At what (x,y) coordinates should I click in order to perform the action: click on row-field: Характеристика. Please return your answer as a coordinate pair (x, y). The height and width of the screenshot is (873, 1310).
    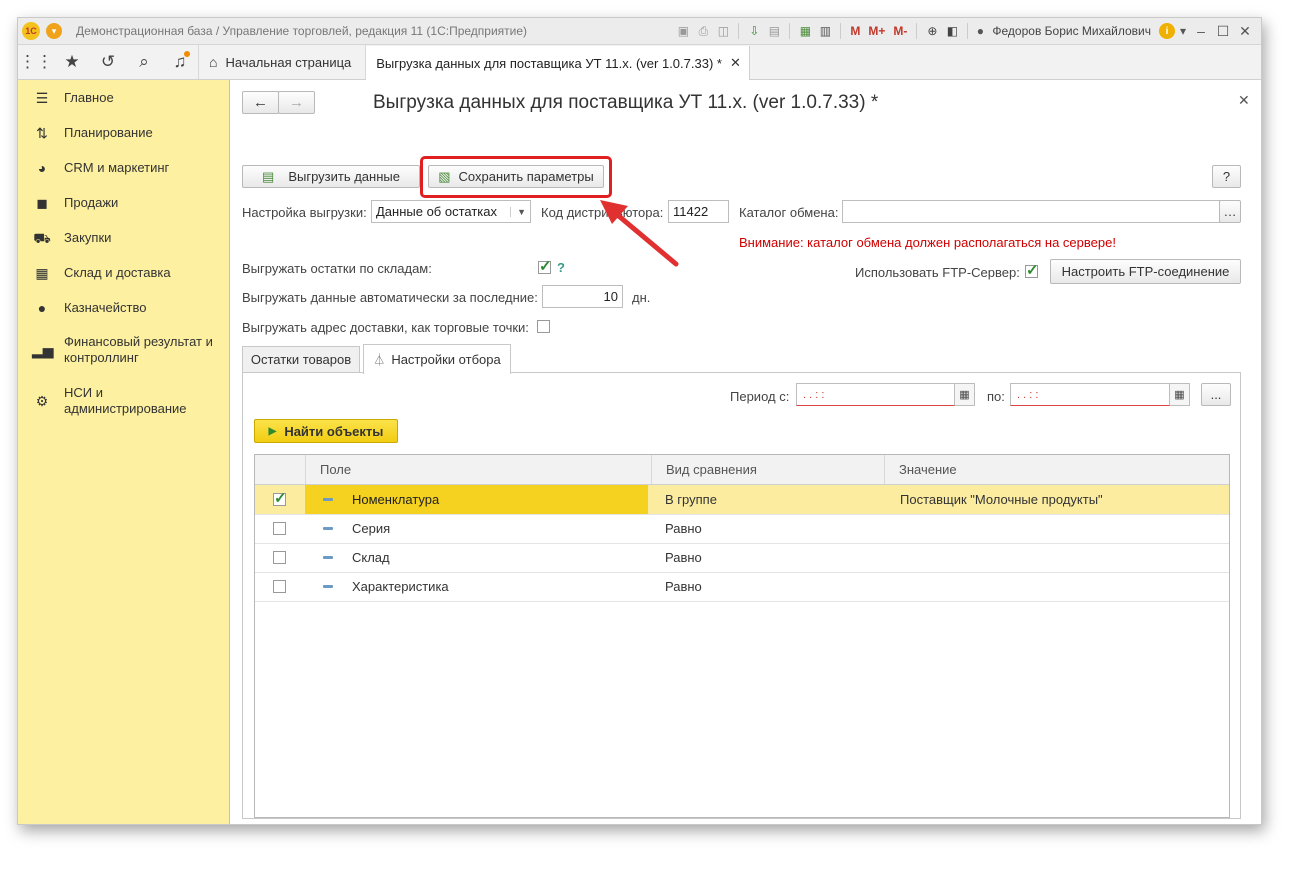
    Looking at the image, I should click on (400, 586).